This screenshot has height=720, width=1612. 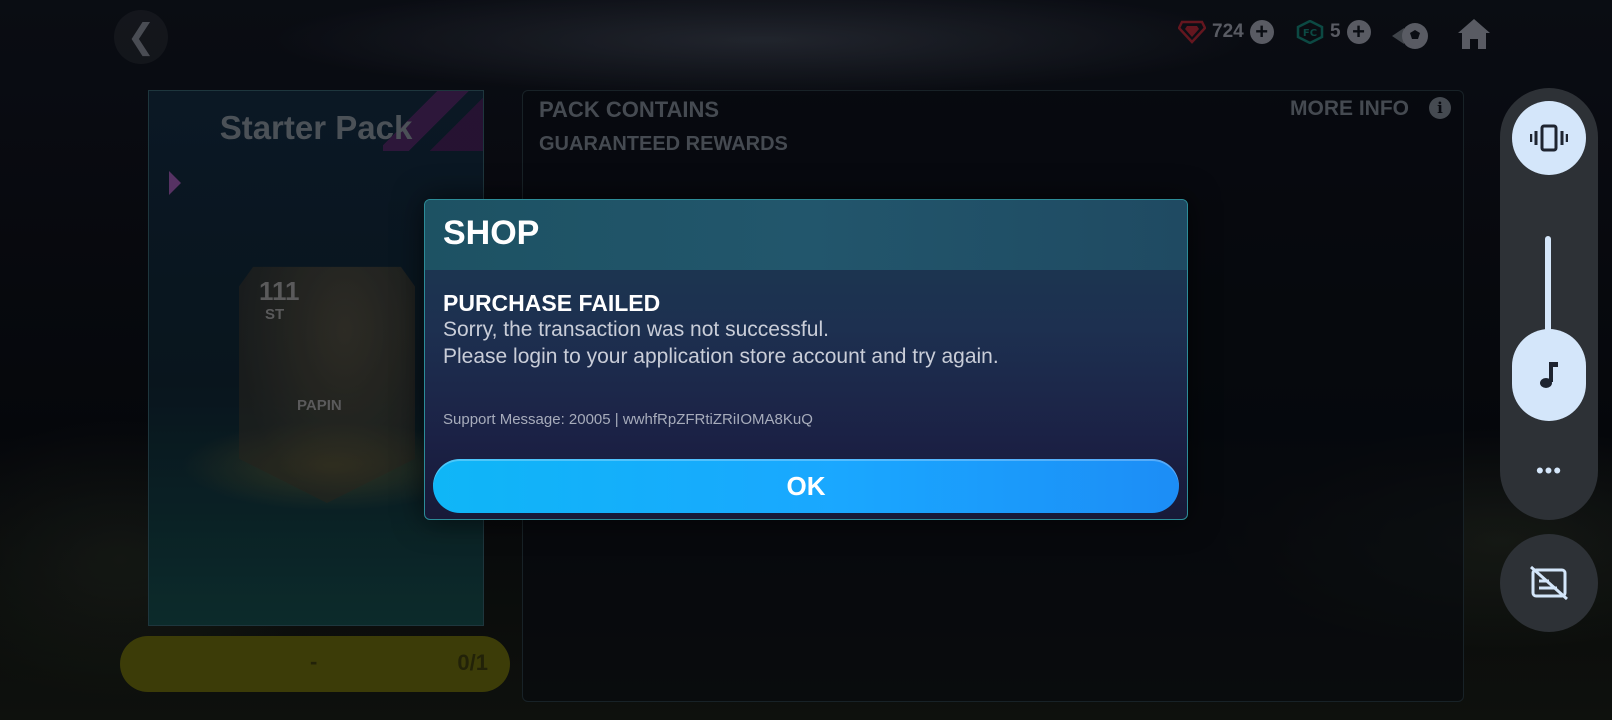 What do you see at coordinates (1549, 470) in the screenshot?
I see `more-options-icon: •••` at bounding box center [1549, 470].